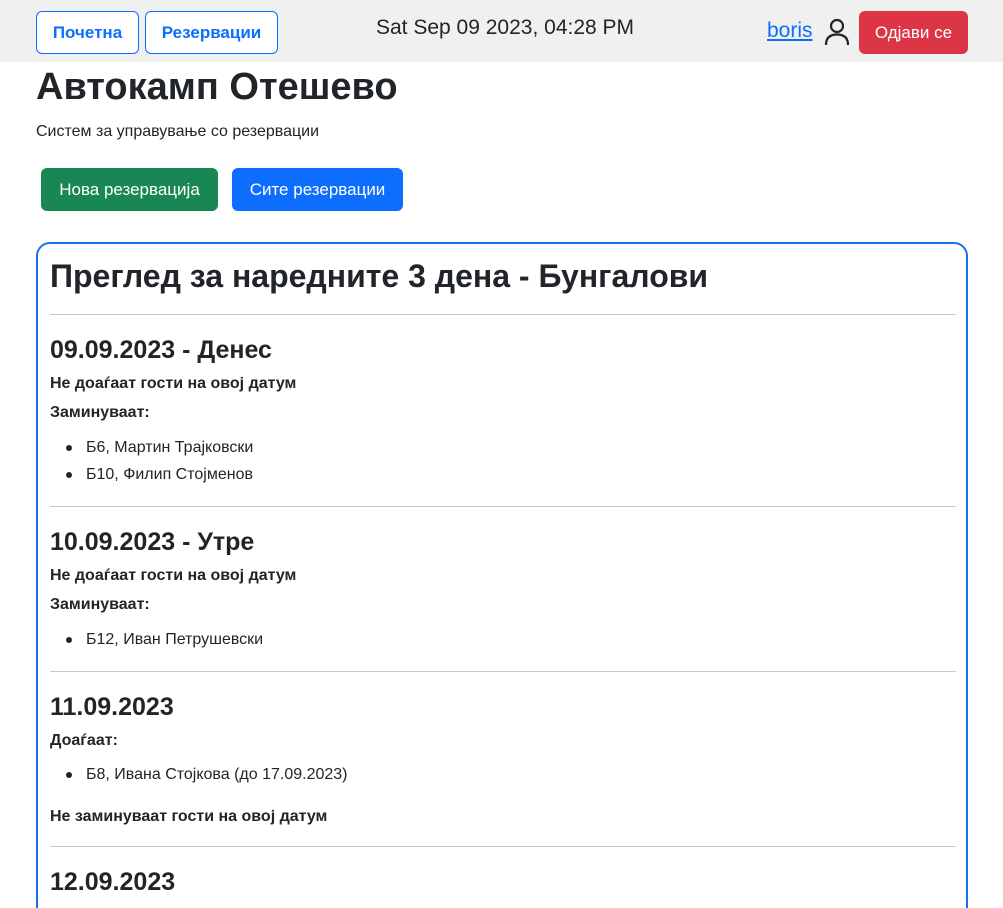  Describe the element at coordinates (113, 882) in the screenshot. I see `day-title: 12.09.2023` at that location.